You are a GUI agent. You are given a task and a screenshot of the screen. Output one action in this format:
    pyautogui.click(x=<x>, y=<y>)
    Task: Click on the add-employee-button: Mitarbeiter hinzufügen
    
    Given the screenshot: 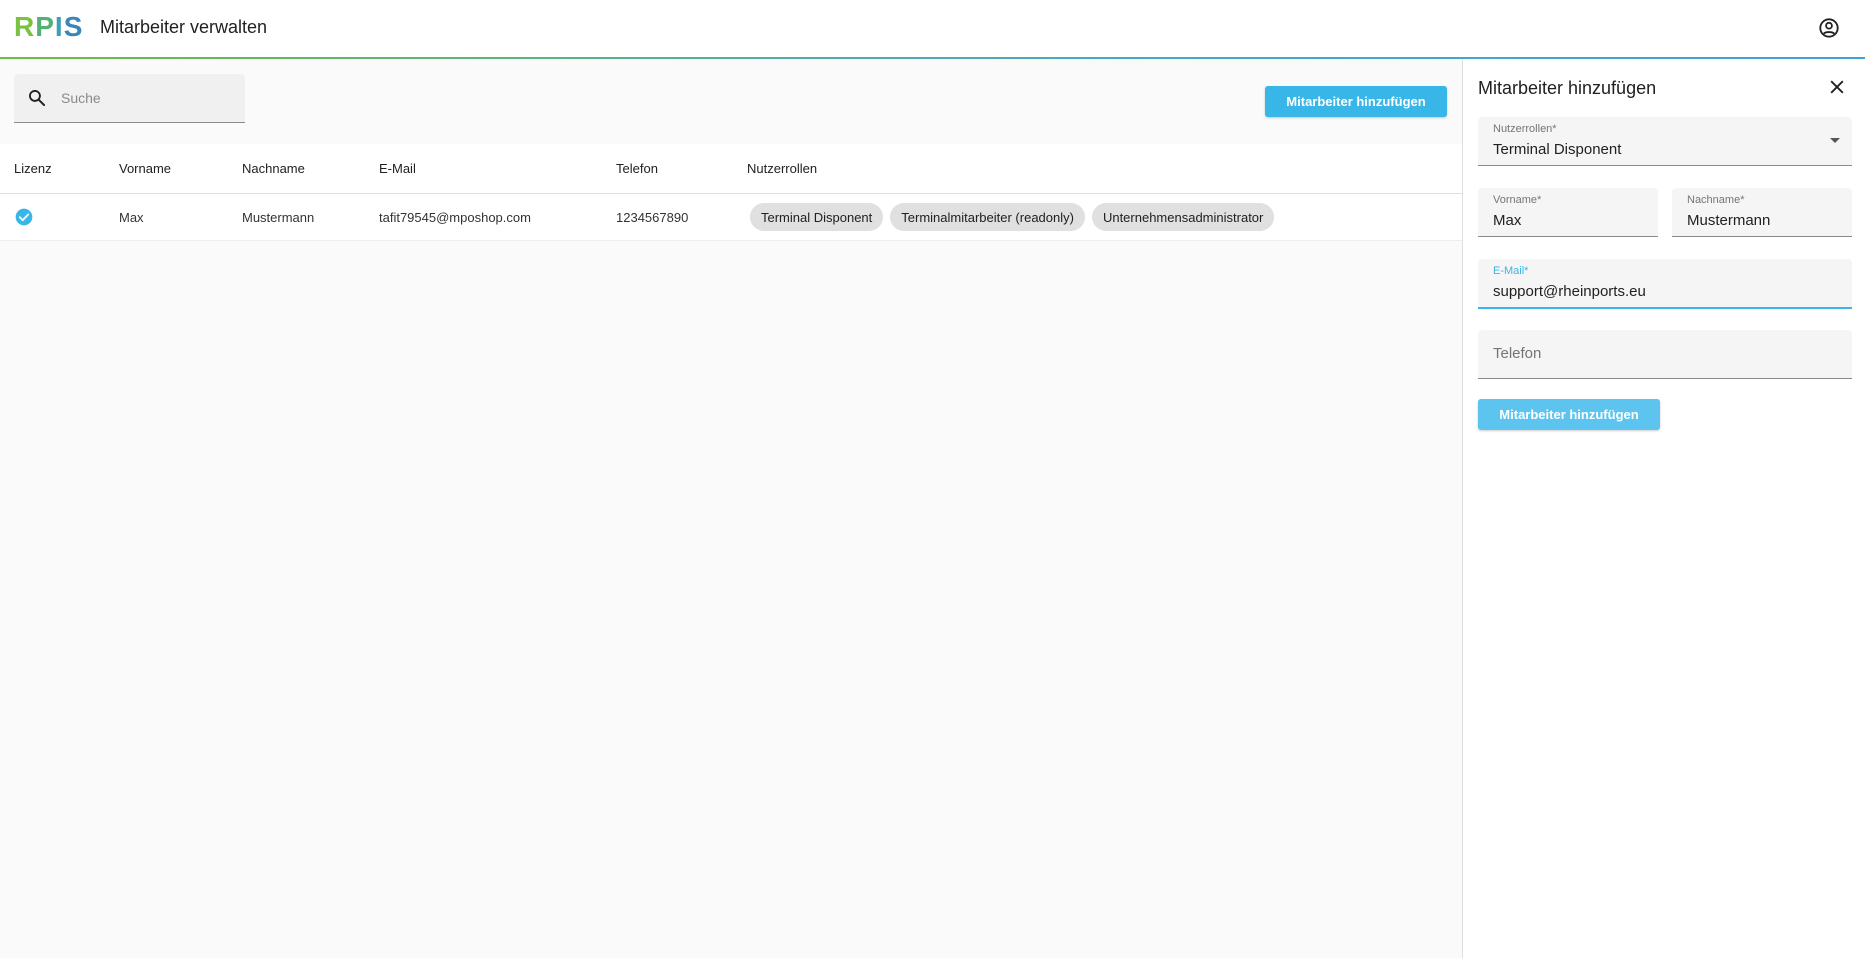 What is the action you would take?
    pyautogui.click(x=1356, y=101)
    